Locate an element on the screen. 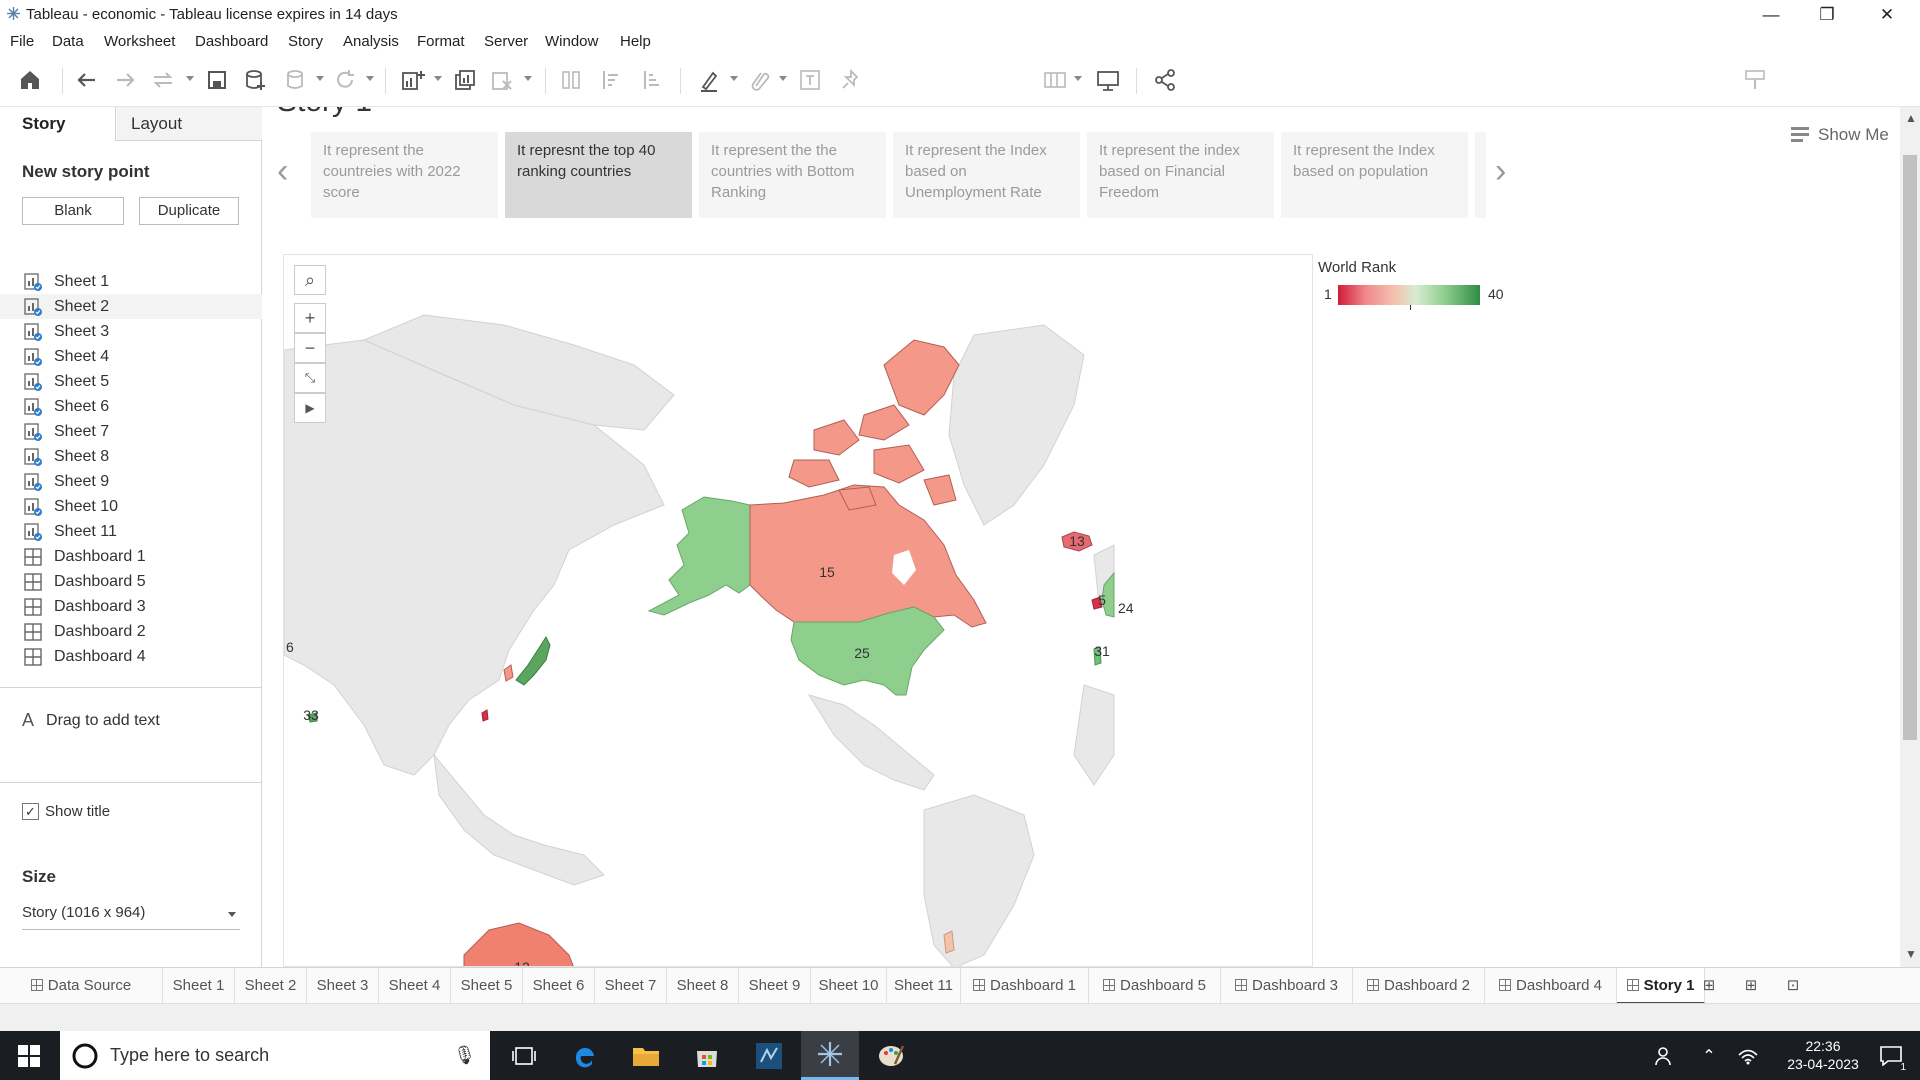 The image size is (1920, 1080). tab-layout: Layout ‹ is located at coordinates (240, 123).